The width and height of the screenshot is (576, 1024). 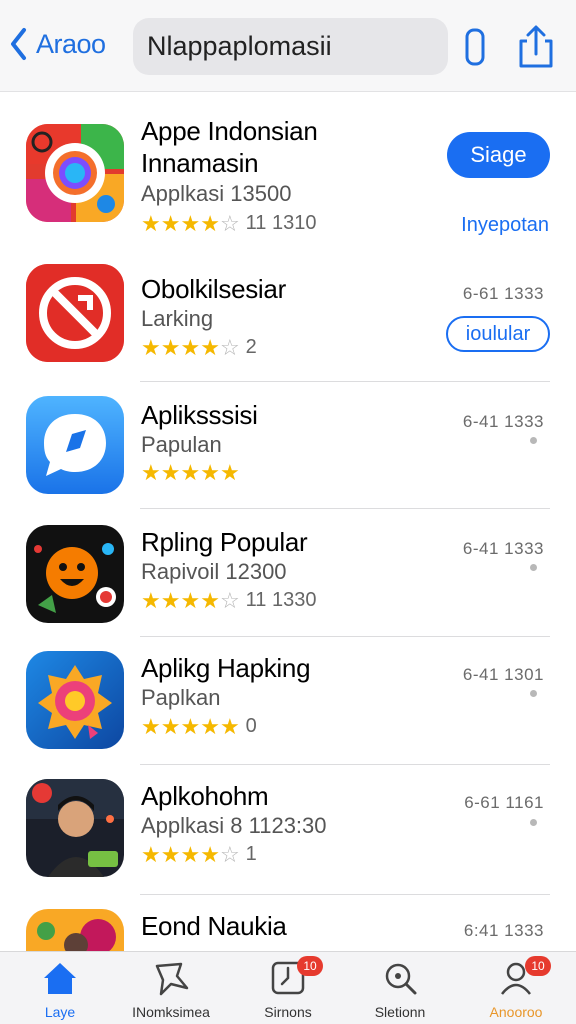 I want to click on app-title: Aplkohohm, so click(x=205, y=796).